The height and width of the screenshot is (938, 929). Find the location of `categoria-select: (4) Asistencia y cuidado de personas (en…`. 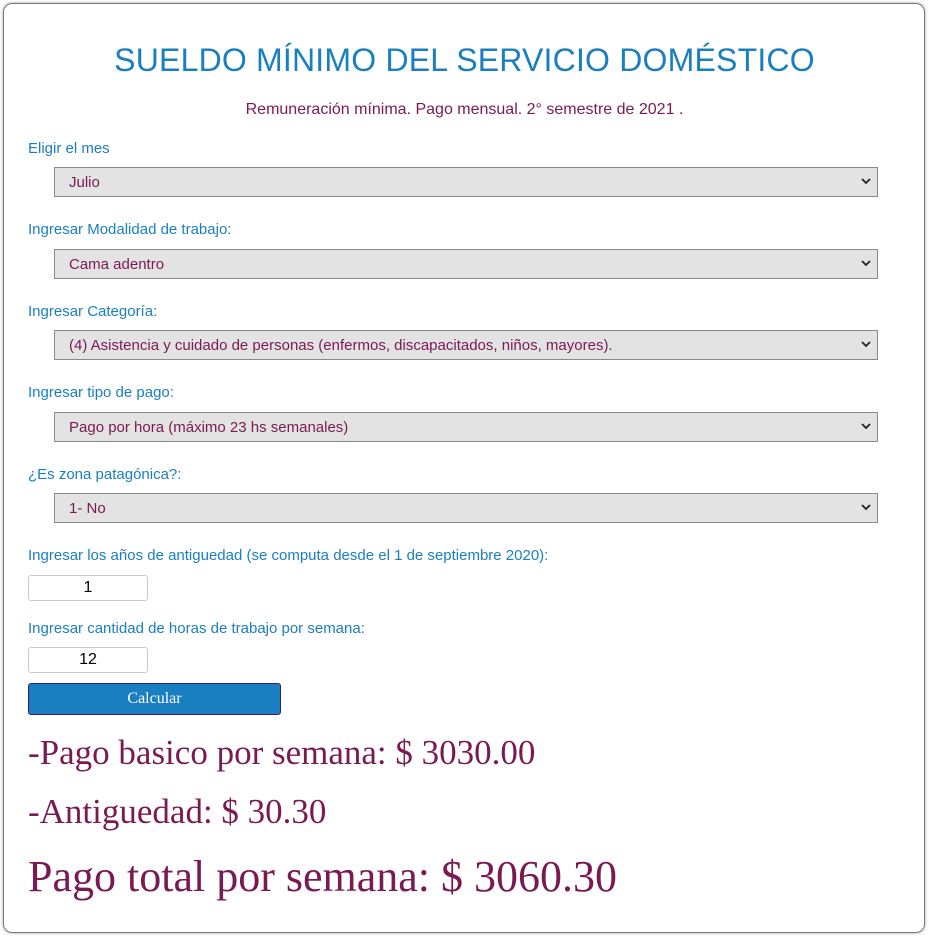

categoria-select: (4) Asistencia y cuidado de personas (en… is located at coordinates (466, 345).